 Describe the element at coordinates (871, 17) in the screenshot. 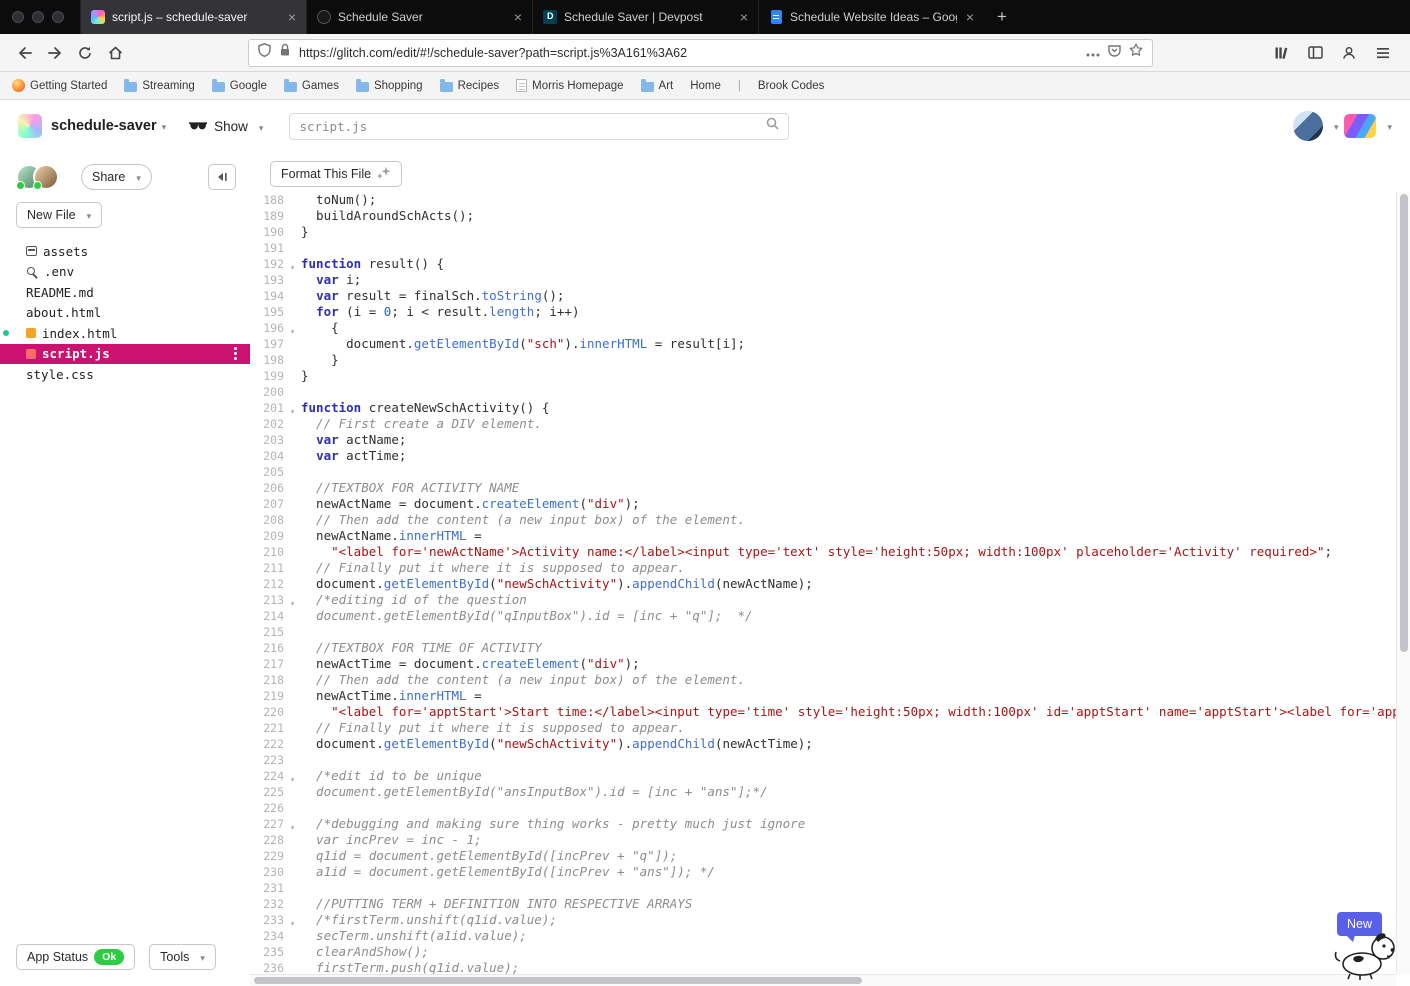

I see `browser-tab: Schedule Website Ideas – Goog` at that location.